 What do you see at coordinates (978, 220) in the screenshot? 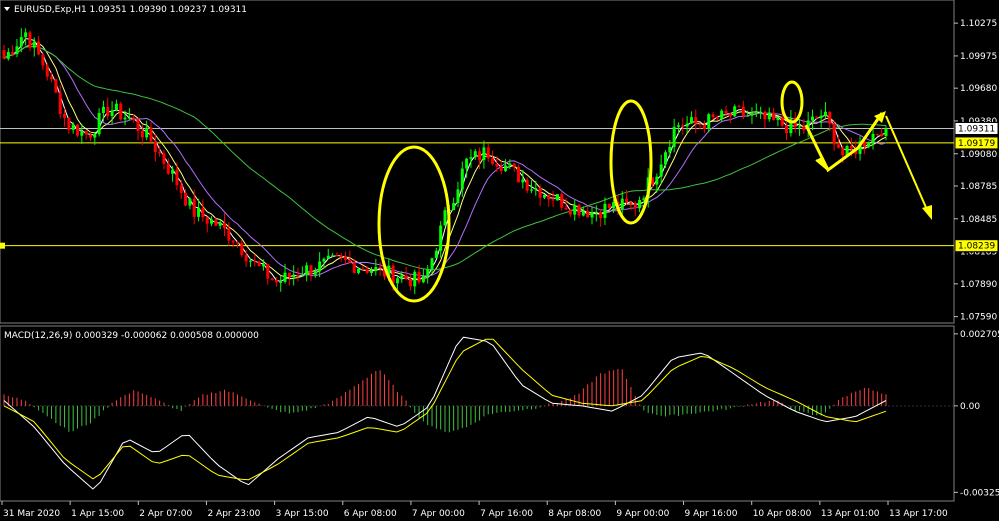
I see `price-tick-label: 1.08485` at bounding box center [978, 220].